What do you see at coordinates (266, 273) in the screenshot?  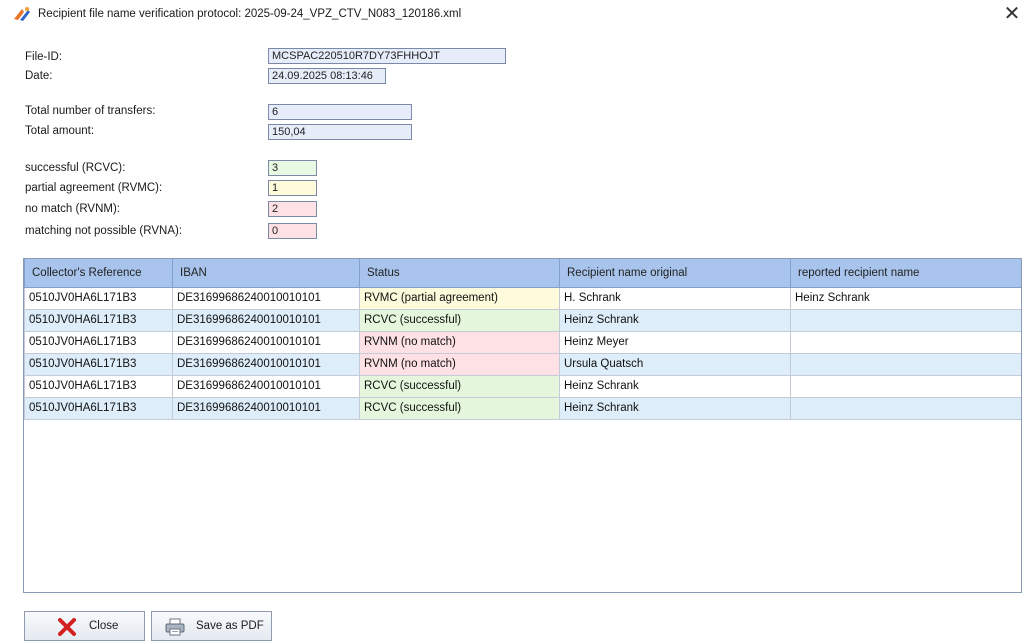 I see `column-header-iban: IBAN` at bounding box center [266, 273].